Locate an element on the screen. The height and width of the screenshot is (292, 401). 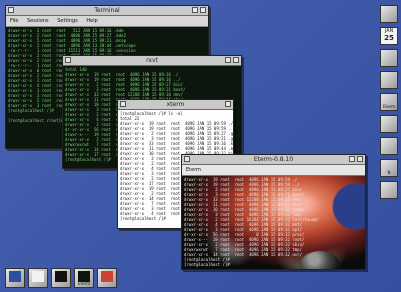
terminal-line: [root@localhost /]# is located at coordinates (207, 264).